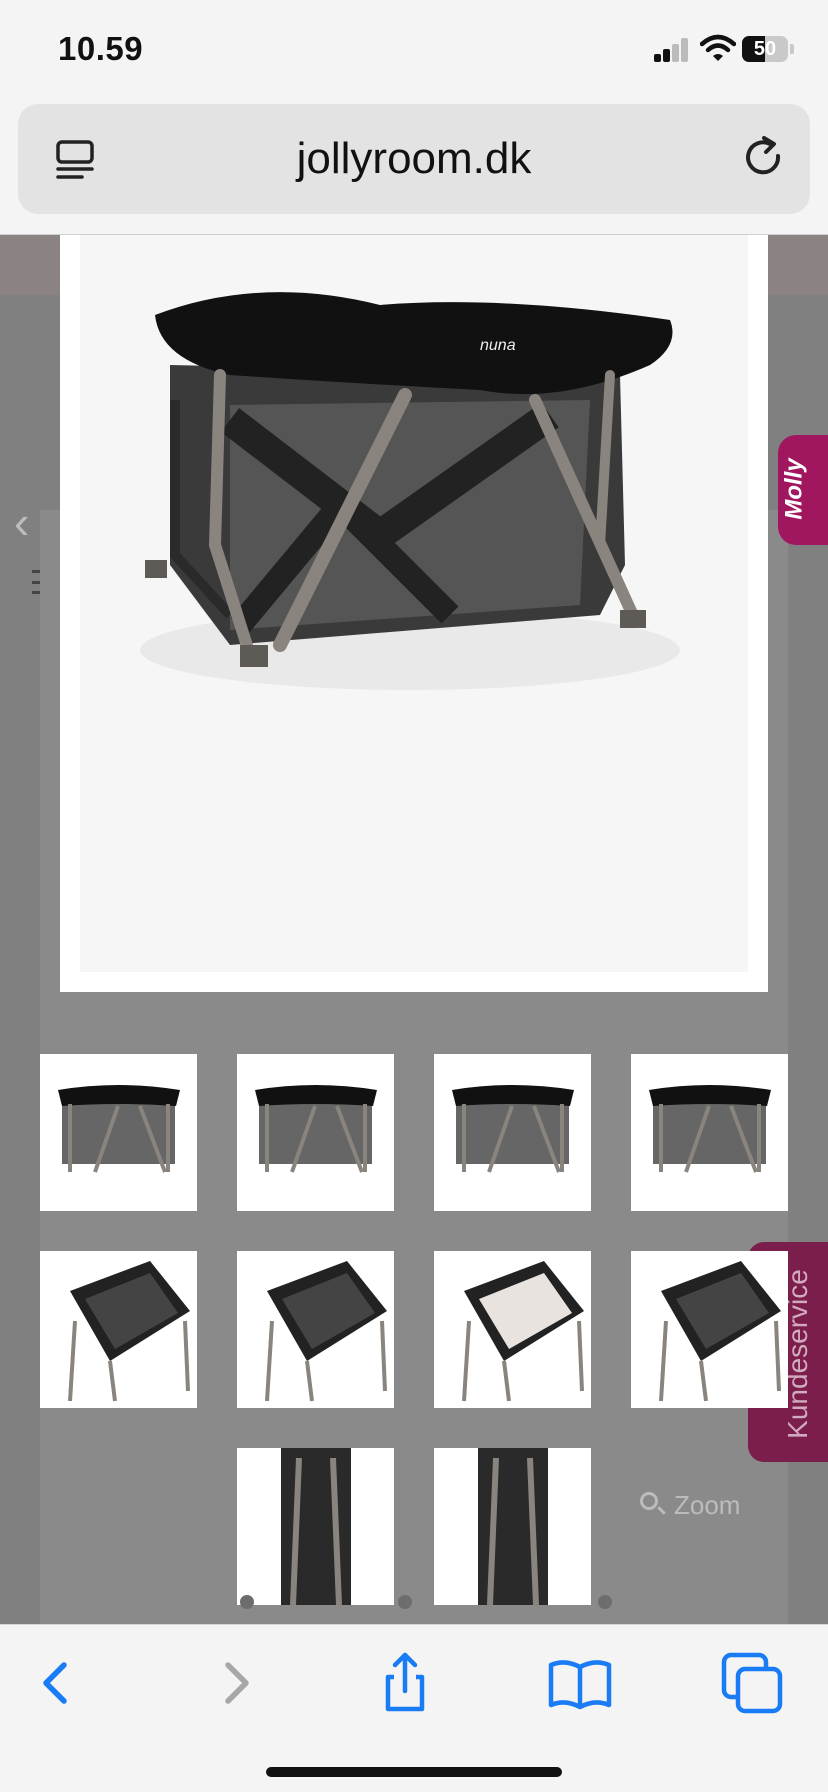  I want to click on thumbnail-playpen-top-mattress, so click(512, 1329).